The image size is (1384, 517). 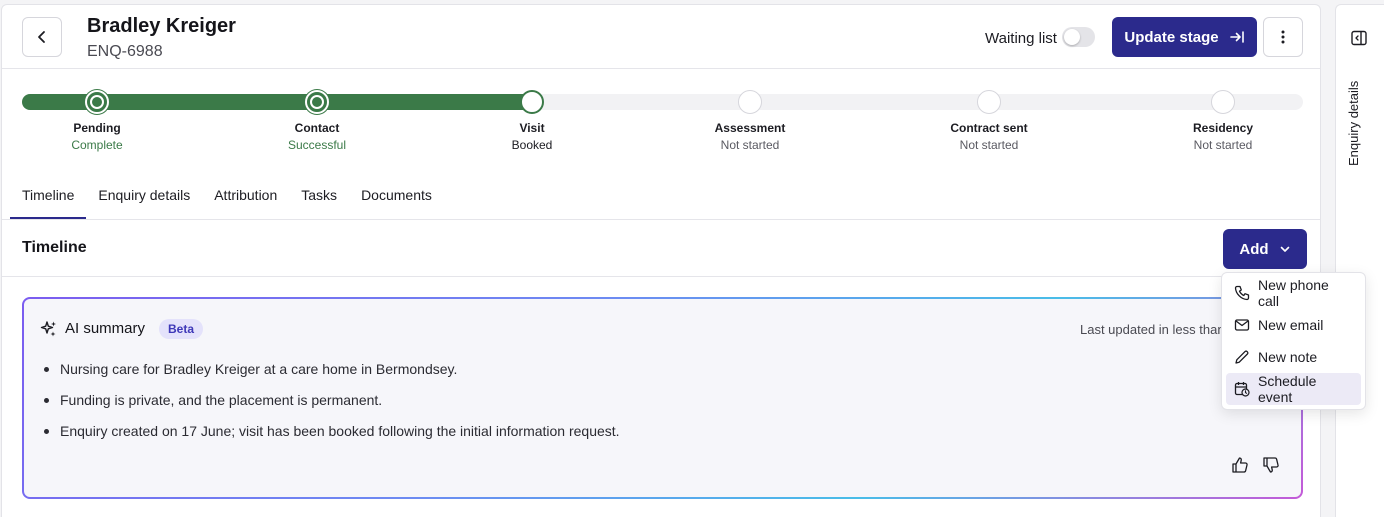 I want to click on calendar-clock-icon, so click(x=1242, y=389).